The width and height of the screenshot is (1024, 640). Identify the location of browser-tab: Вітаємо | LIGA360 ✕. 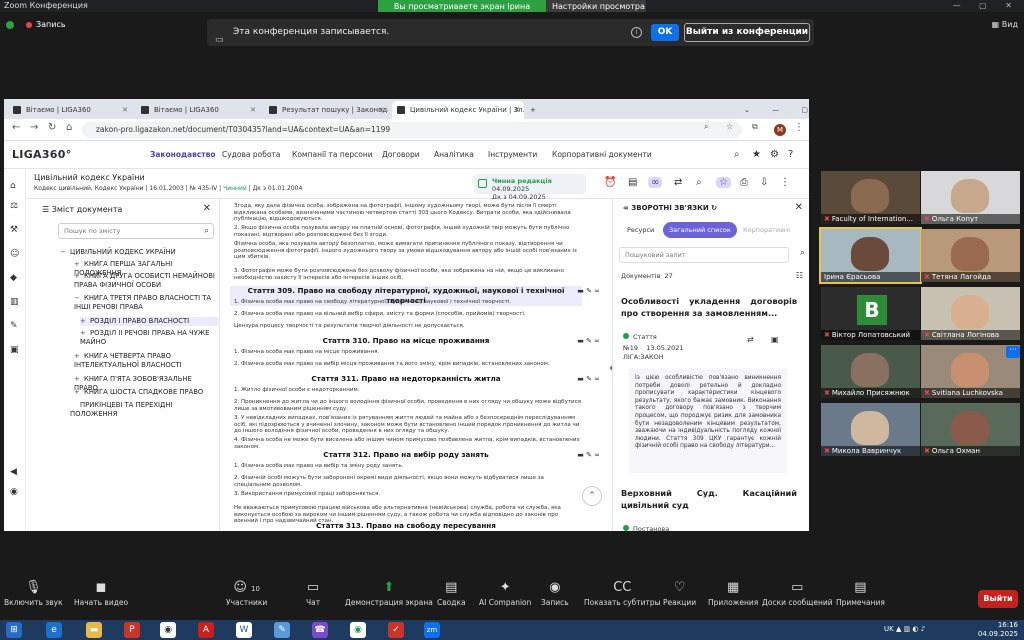
(198, 110).